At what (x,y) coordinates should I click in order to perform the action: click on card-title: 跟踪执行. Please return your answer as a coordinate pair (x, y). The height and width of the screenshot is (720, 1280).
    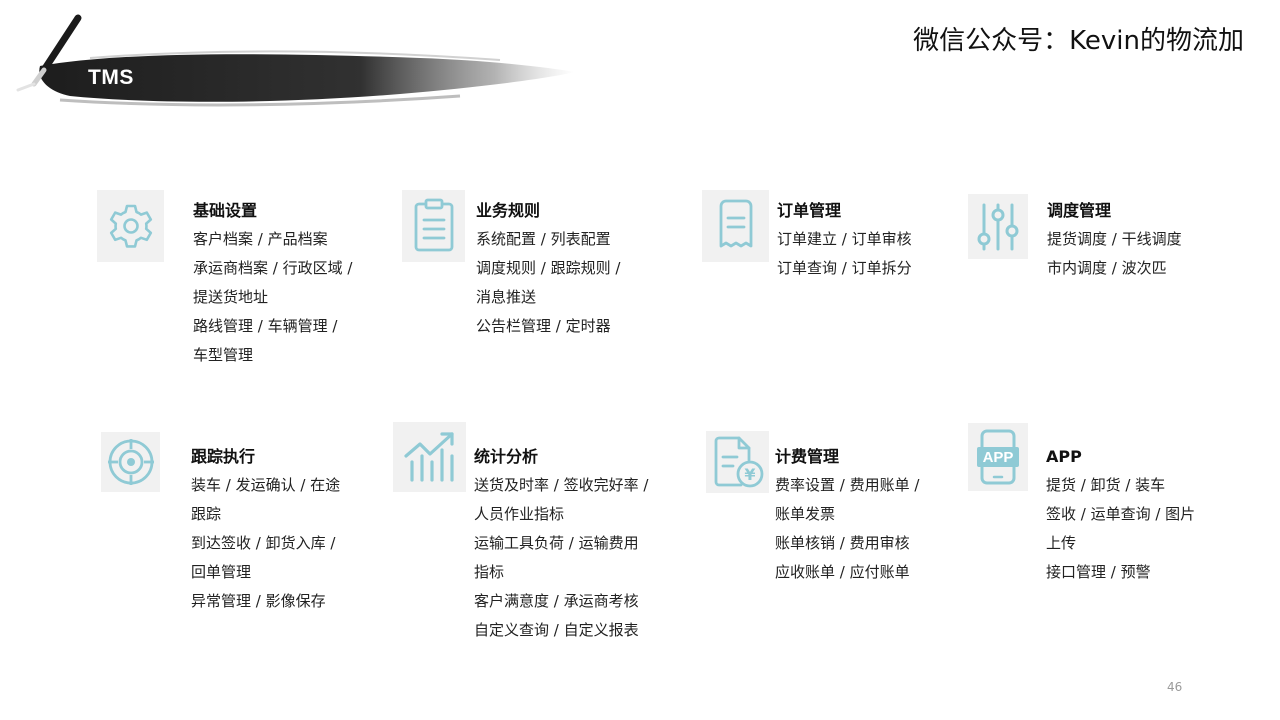
    Looking at the image, I should click on (223, 456).